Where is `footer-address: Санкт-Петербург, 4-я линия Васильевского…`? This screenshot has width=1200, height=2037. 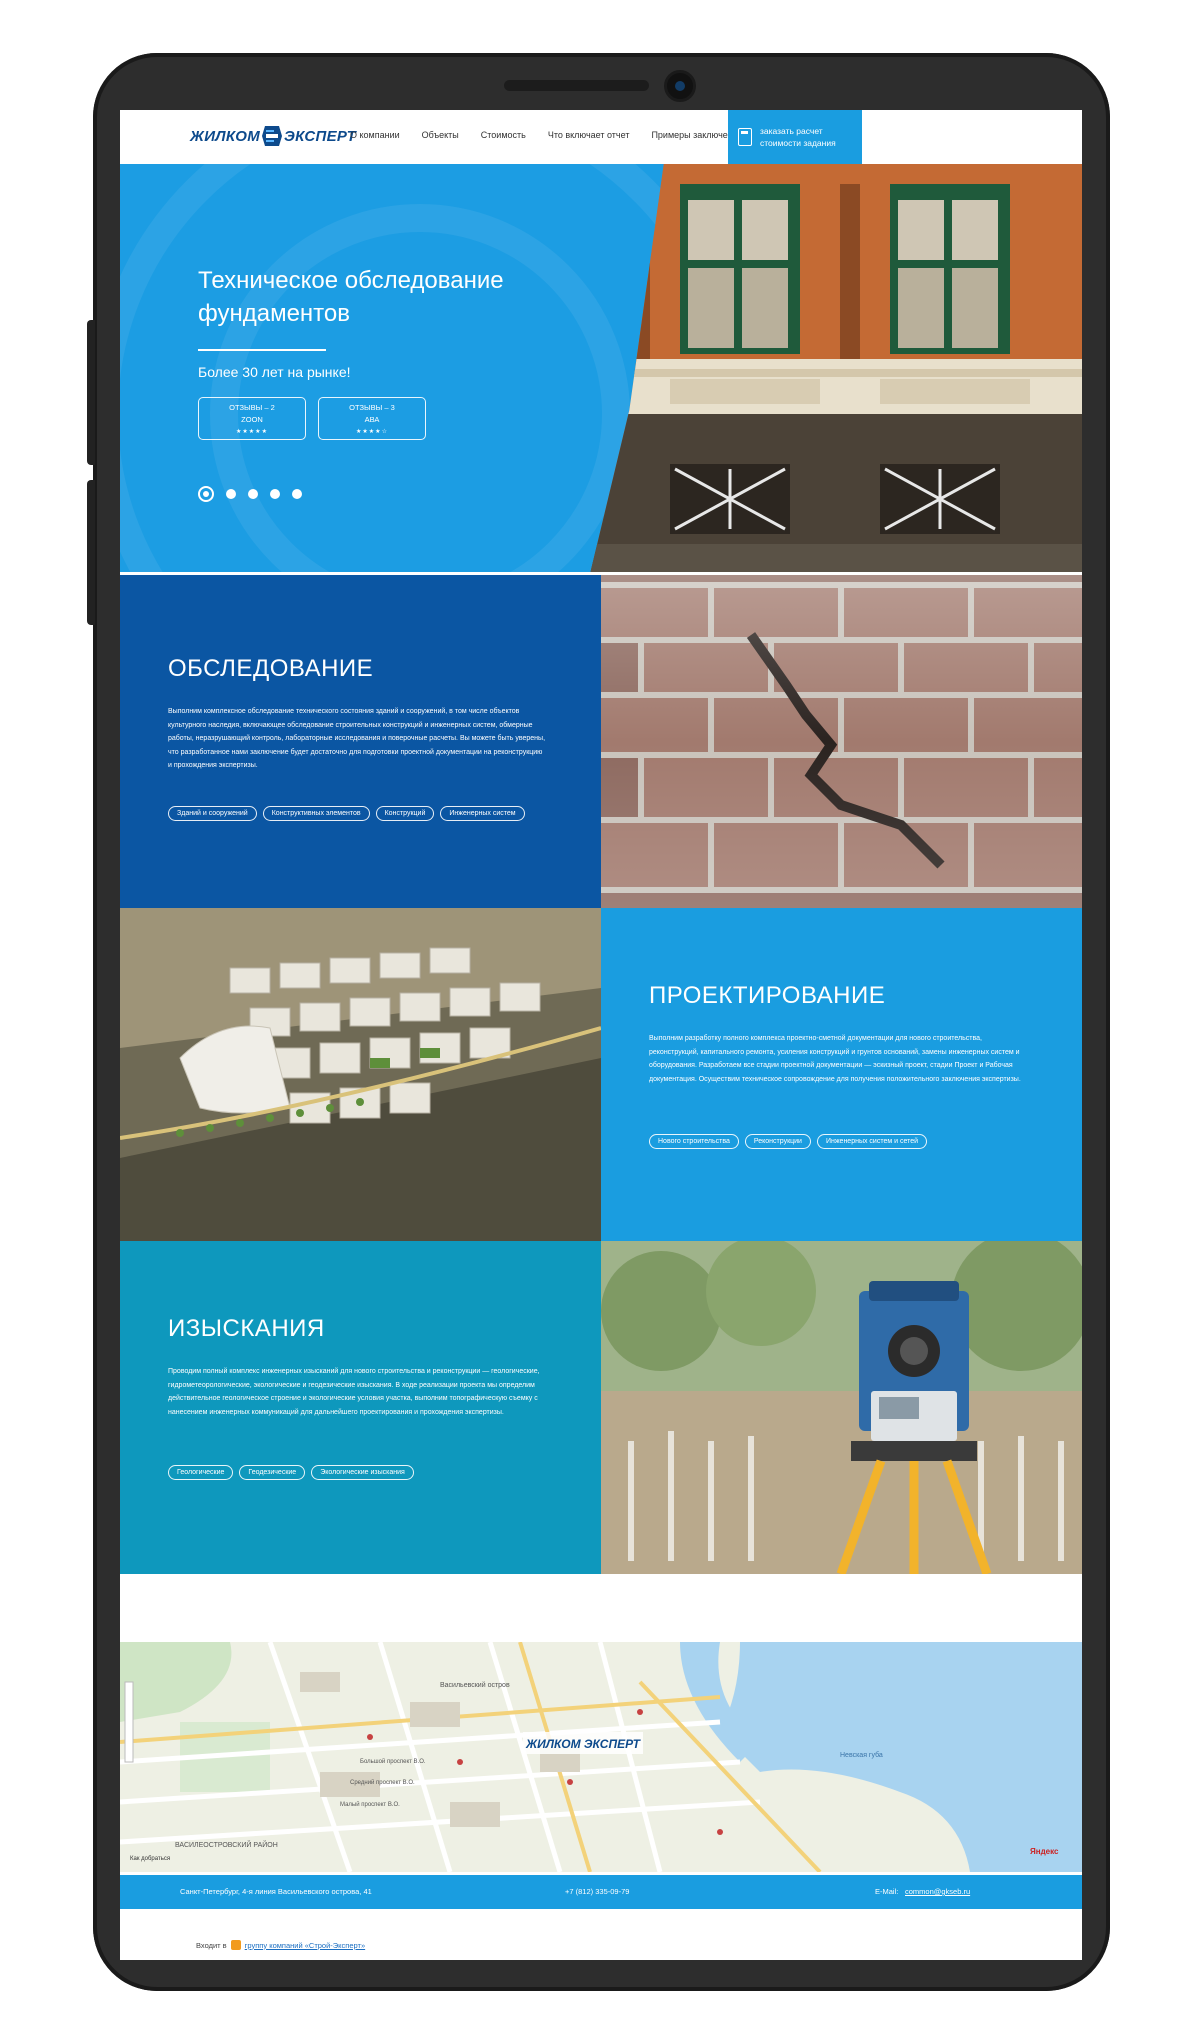 footer-address: Санкт-Петербург, 4-я линия Васильевского… is located at coordinates (276, 1891).